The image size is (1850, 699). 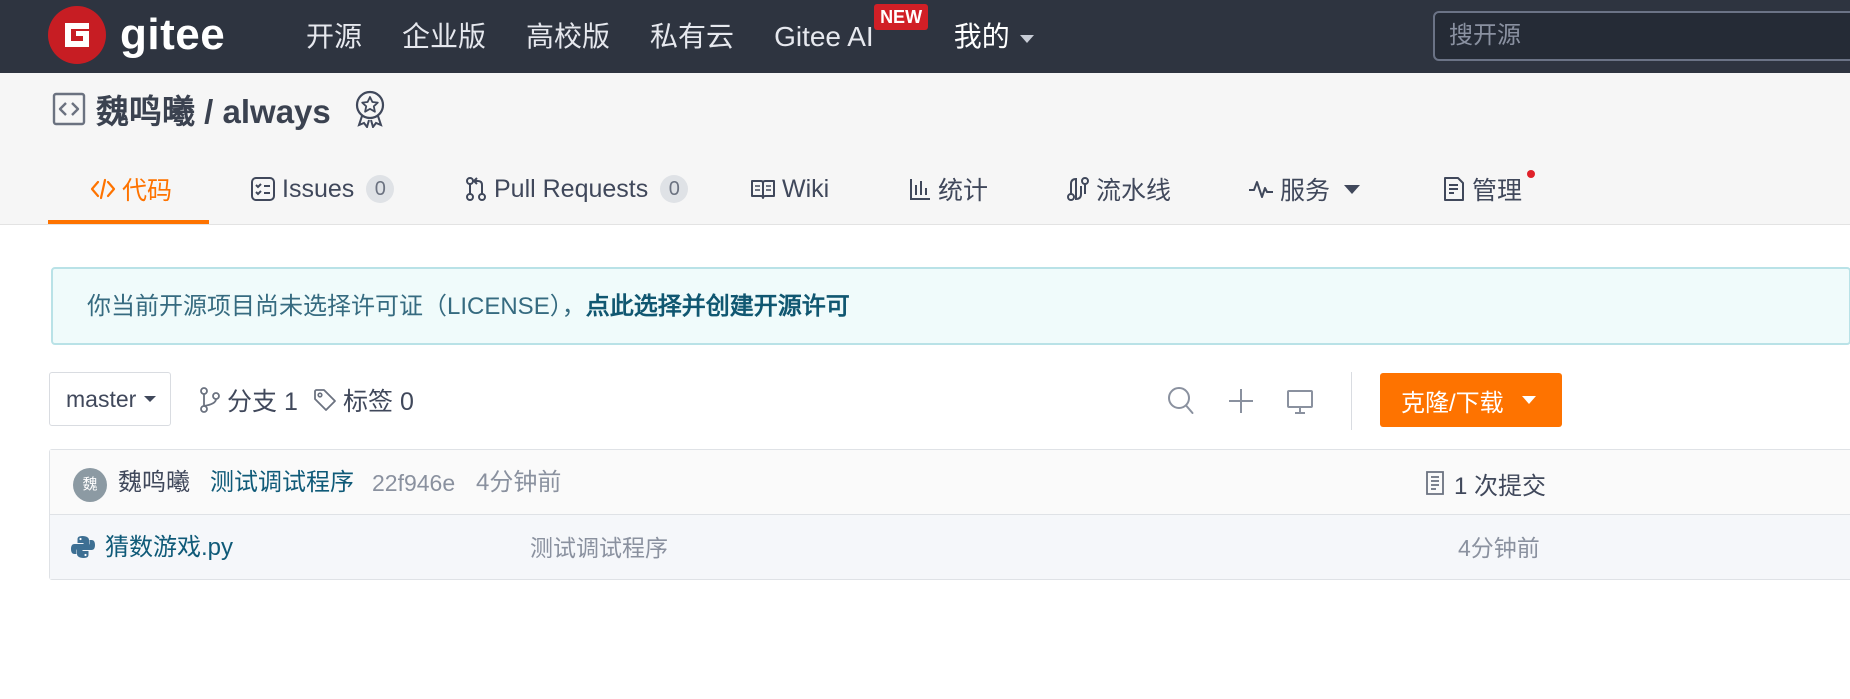 I want to click on python-icon, so click(x=83, y=547).